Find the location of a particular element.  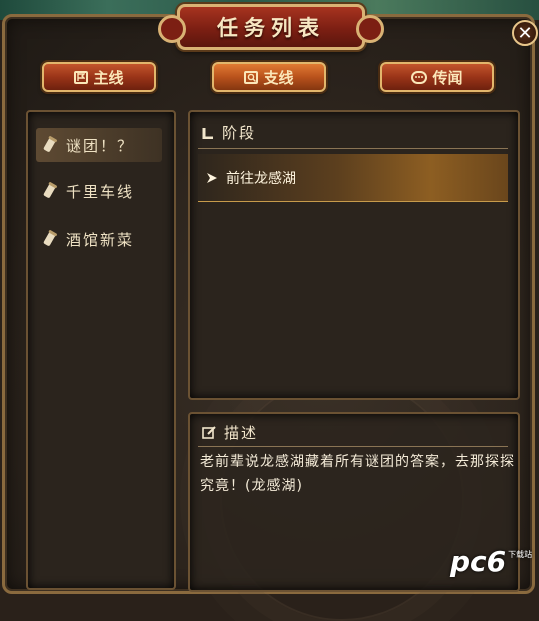

window-title: 任务列表 is located at coordinates (271, 28).